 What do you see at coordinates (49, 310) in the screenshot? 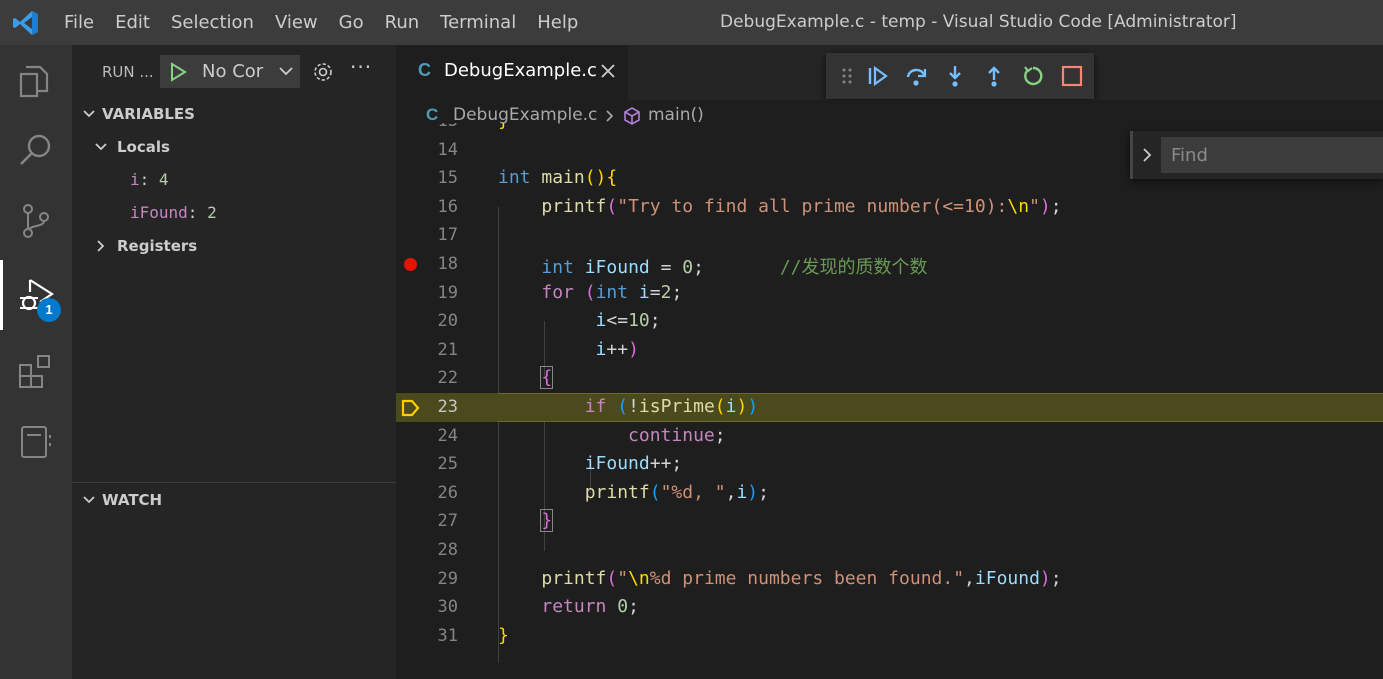
I see `debug-badge: 1` at bounding box center [49, 310].